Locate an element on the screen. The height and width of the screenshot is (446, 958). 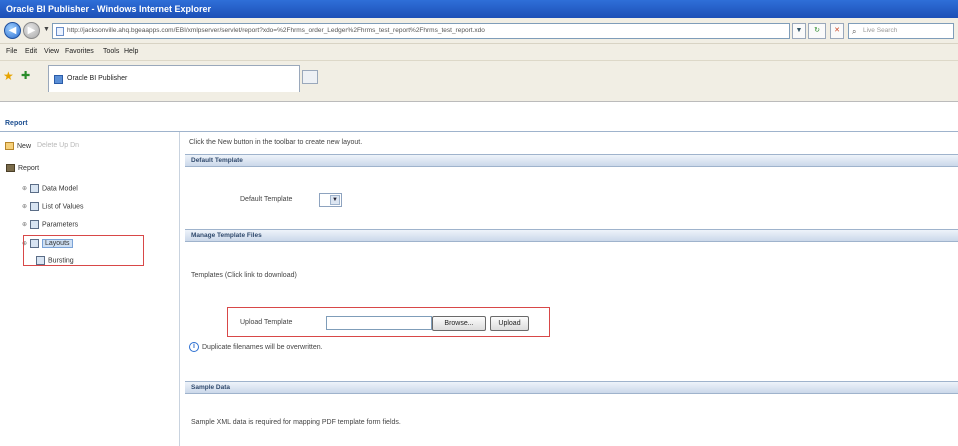
menu-help: Help is located at coordinates (131, 51).